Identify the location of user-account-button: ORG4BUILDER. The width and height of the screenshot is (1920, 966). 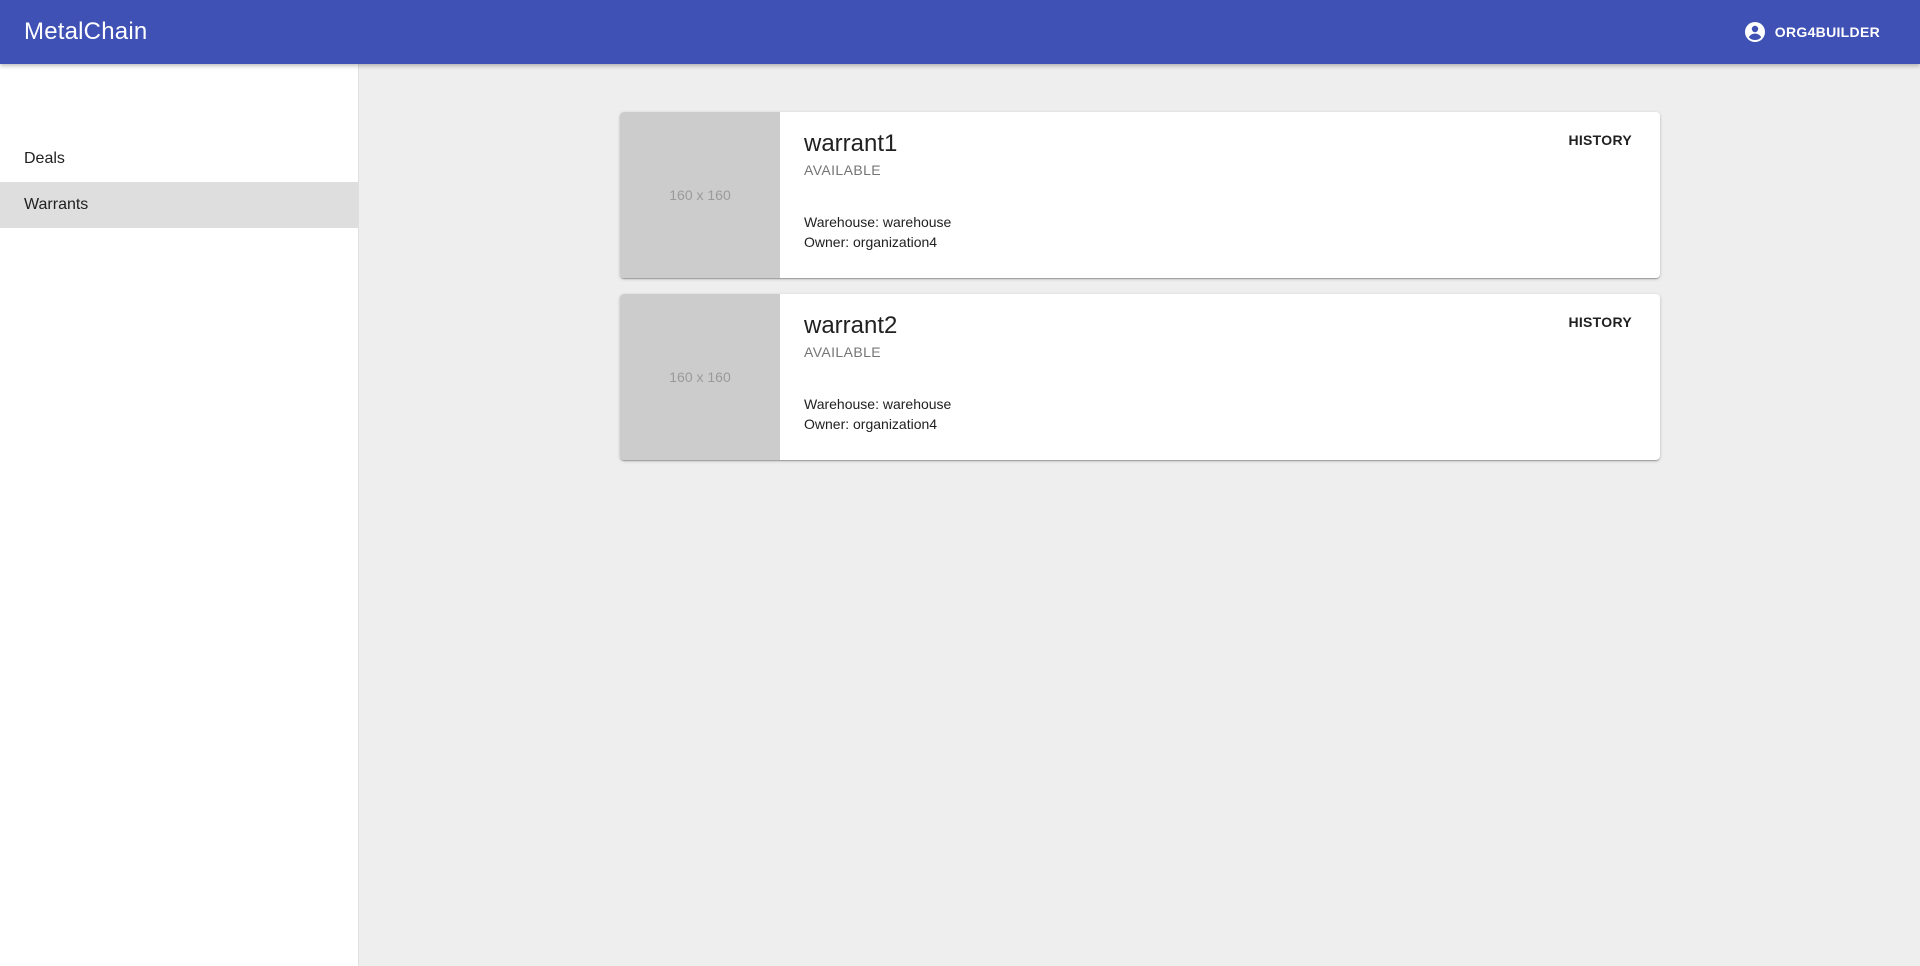
(1811, 32).